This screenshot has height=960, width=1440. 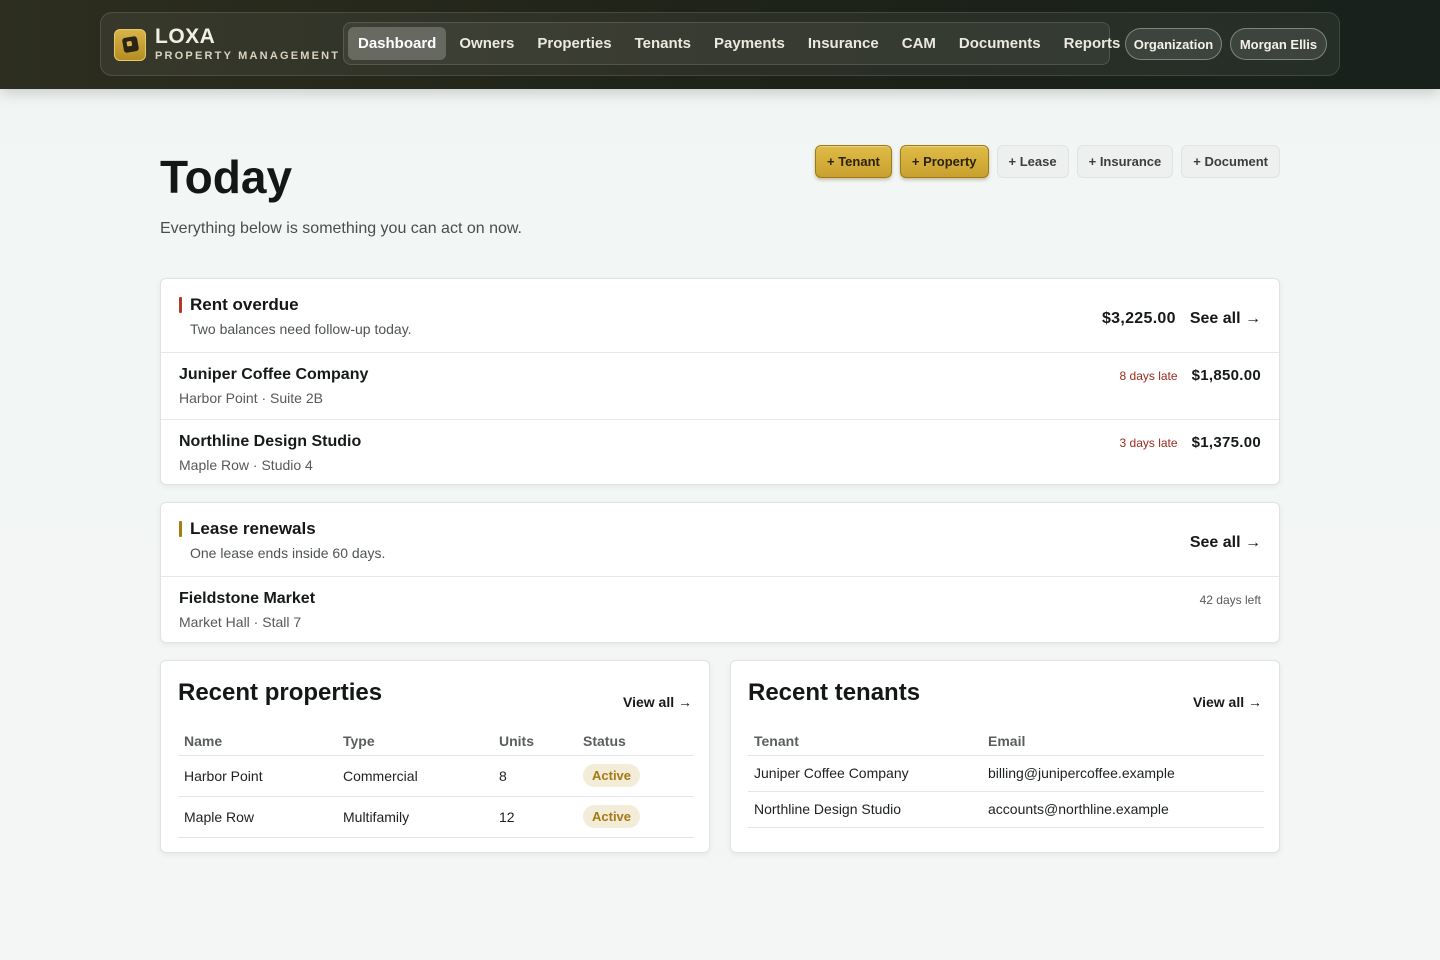 What do you see at coordinates (1225, 319) in the screenshot?
I see `rent-overdue-see-all-link: See all →` at bounding box center [1225, 319].